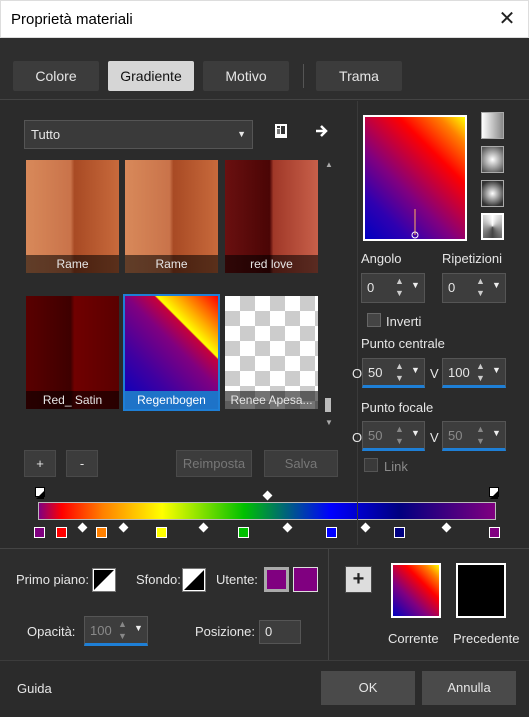 Image resolution: width=529 pixels, height=717 pixels. What do you see at coordinates (40, 463) in the screenshot?
I see `add-gradient-button: +` at bounding box center [40, 463].